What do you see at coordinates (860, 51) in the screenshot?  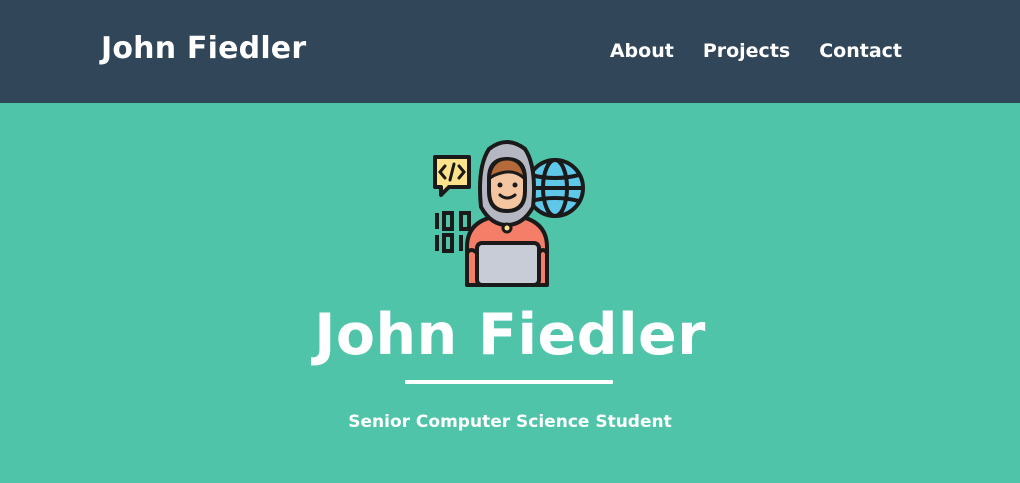 I see `nav-link-contact: Contact` at bounding box center [860, 51].